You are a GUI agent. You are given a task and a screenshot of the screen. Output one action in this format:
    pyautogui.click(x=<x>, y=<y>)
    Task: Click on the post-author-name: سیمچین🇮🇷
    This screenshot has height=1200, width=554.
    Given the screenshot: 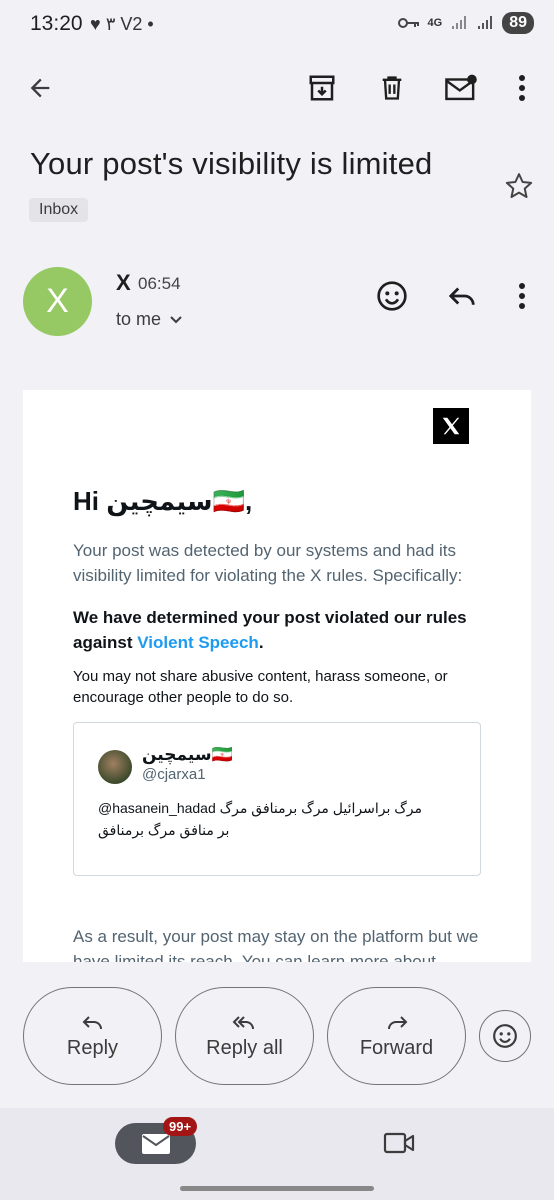 What is the action you would take?
    pyautogui.click(x=187, y=754)
    